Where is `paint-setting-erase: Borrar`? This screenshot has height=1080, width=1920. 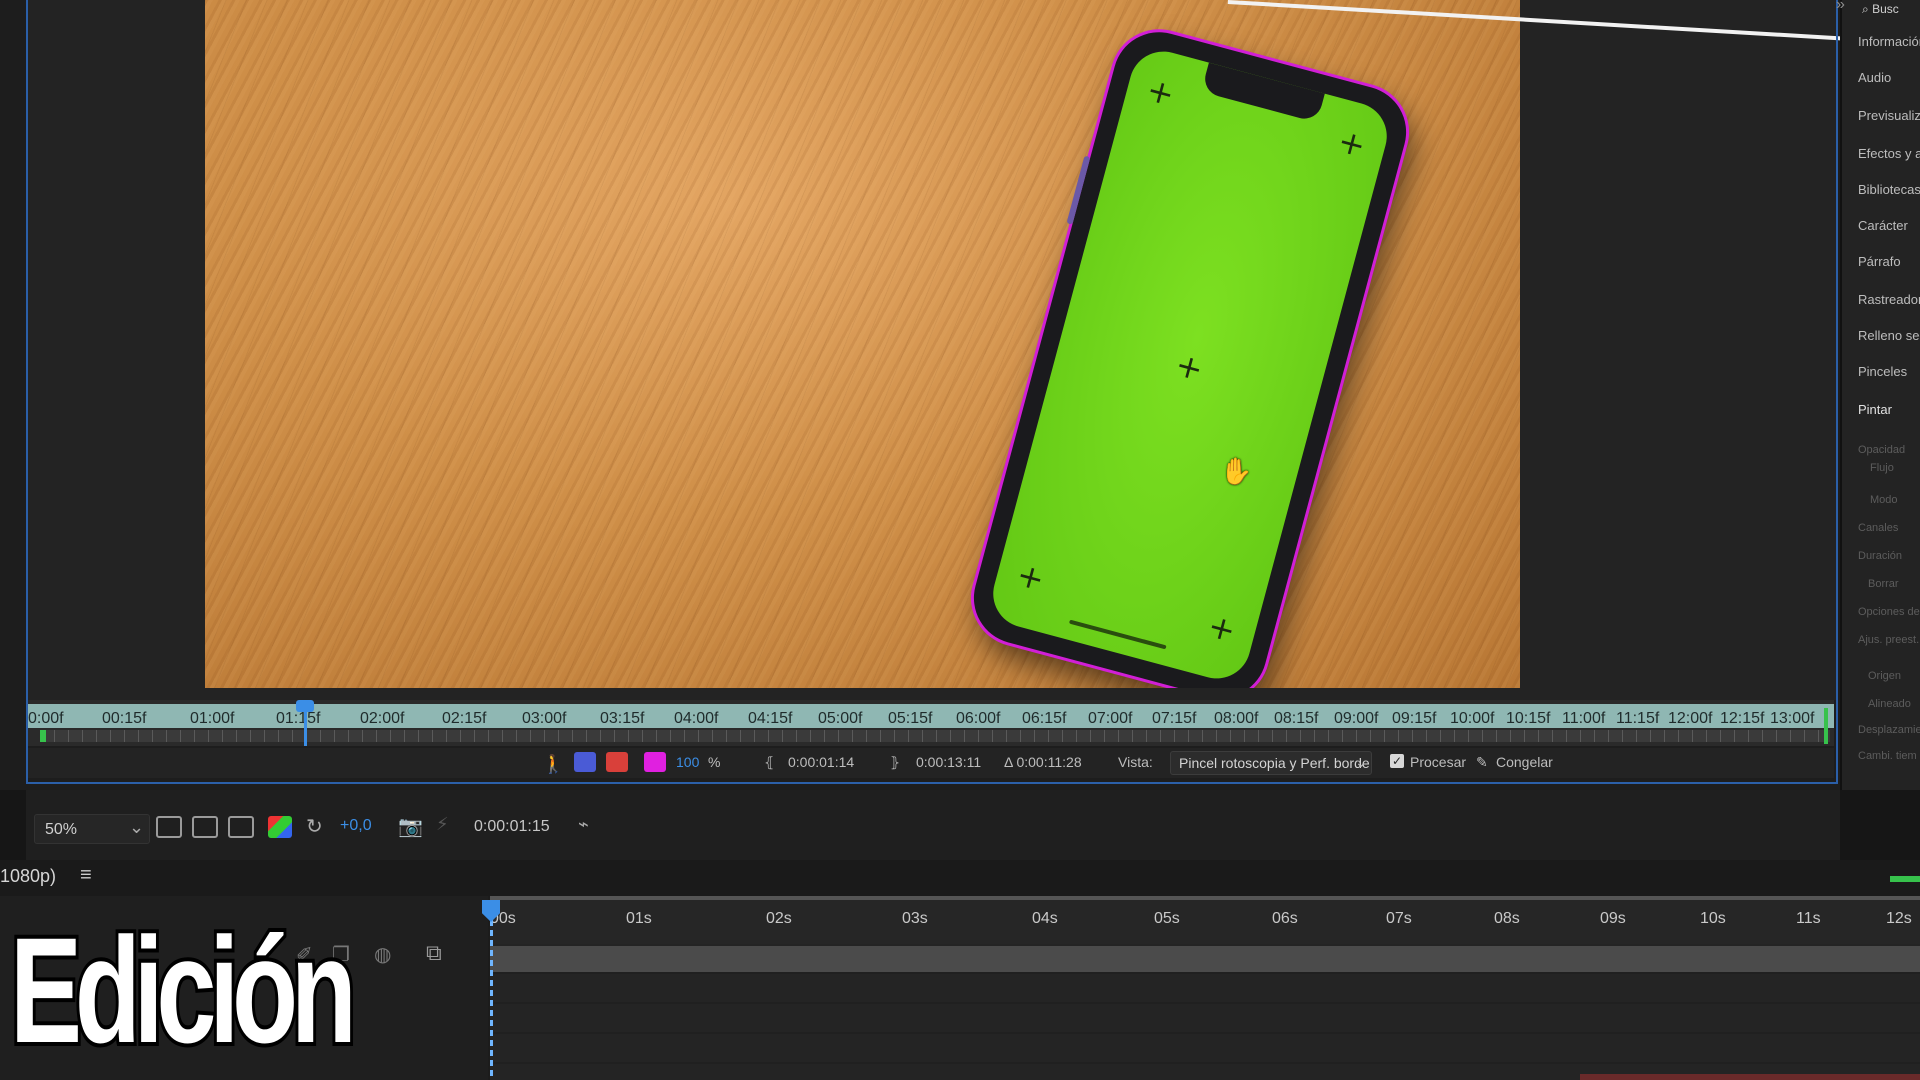
paint-setting-erase: Borrar is located at coordinates (1883, 584).